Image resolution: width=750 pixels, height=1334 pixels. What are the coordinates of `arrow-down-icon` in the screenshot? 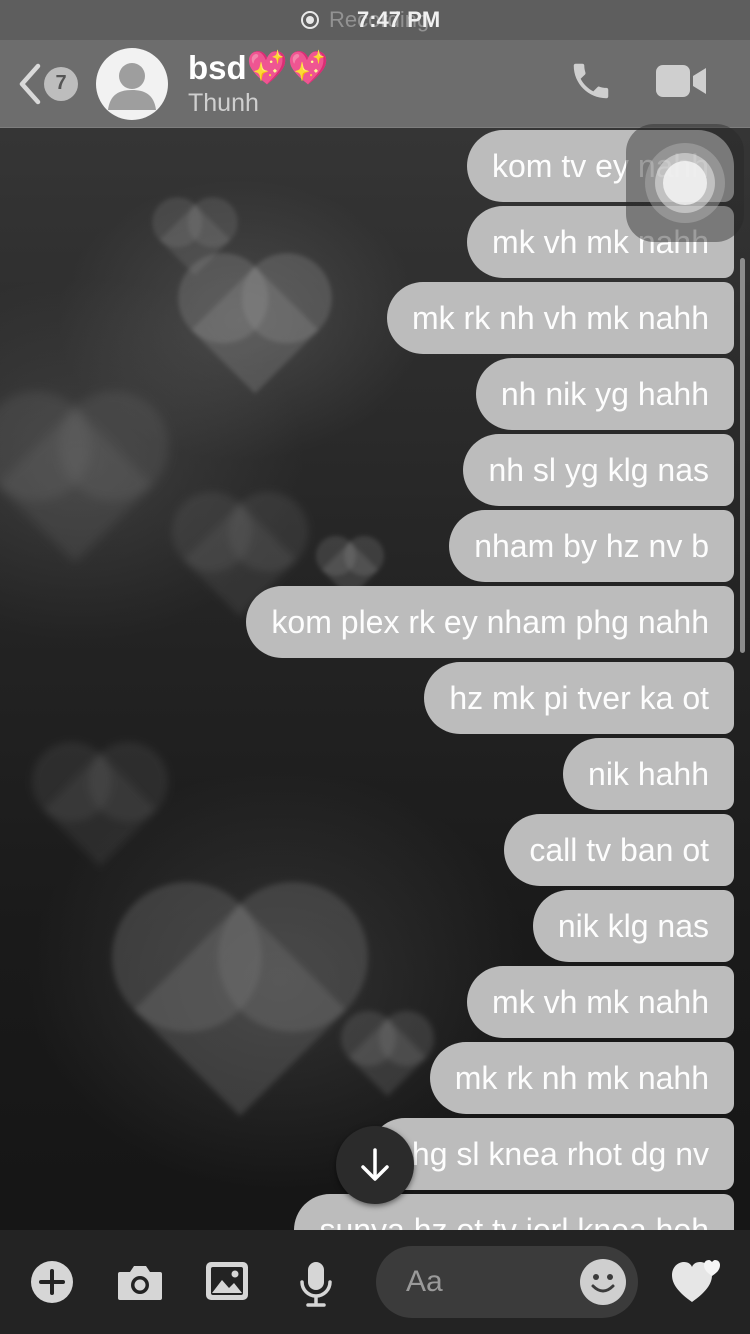 It's located at (375, 1164).